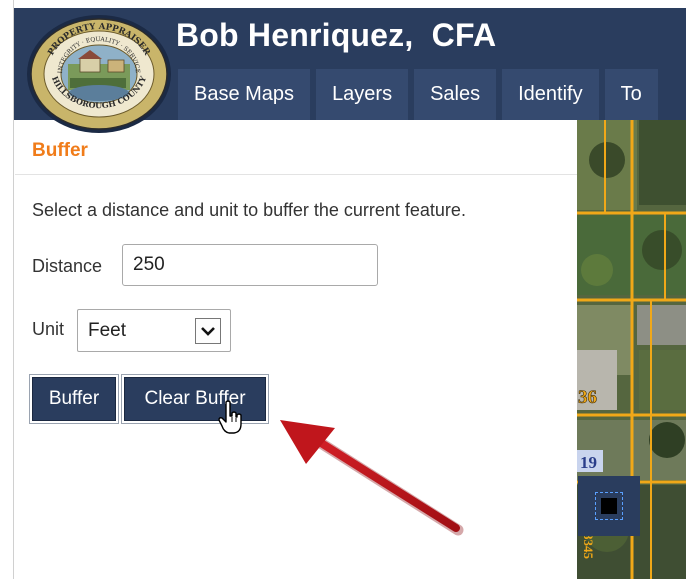 This screenshot has height=579, width=686. I want to click on nav-item-tools: To, so click(631, 94).